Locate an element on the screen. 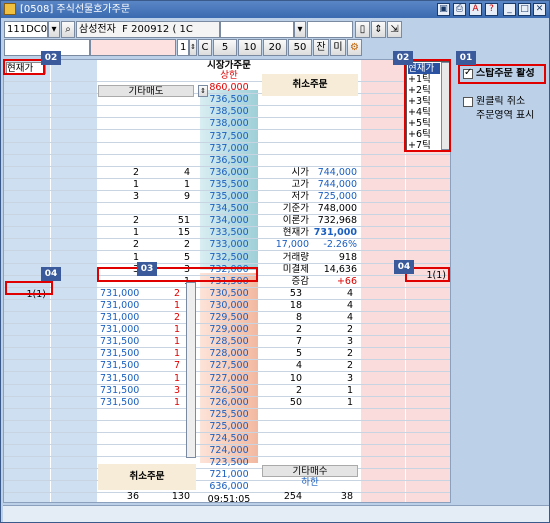 This screenshot has width=550, height=523. price-cell: 725,500 is located at coordinates (229, 415).